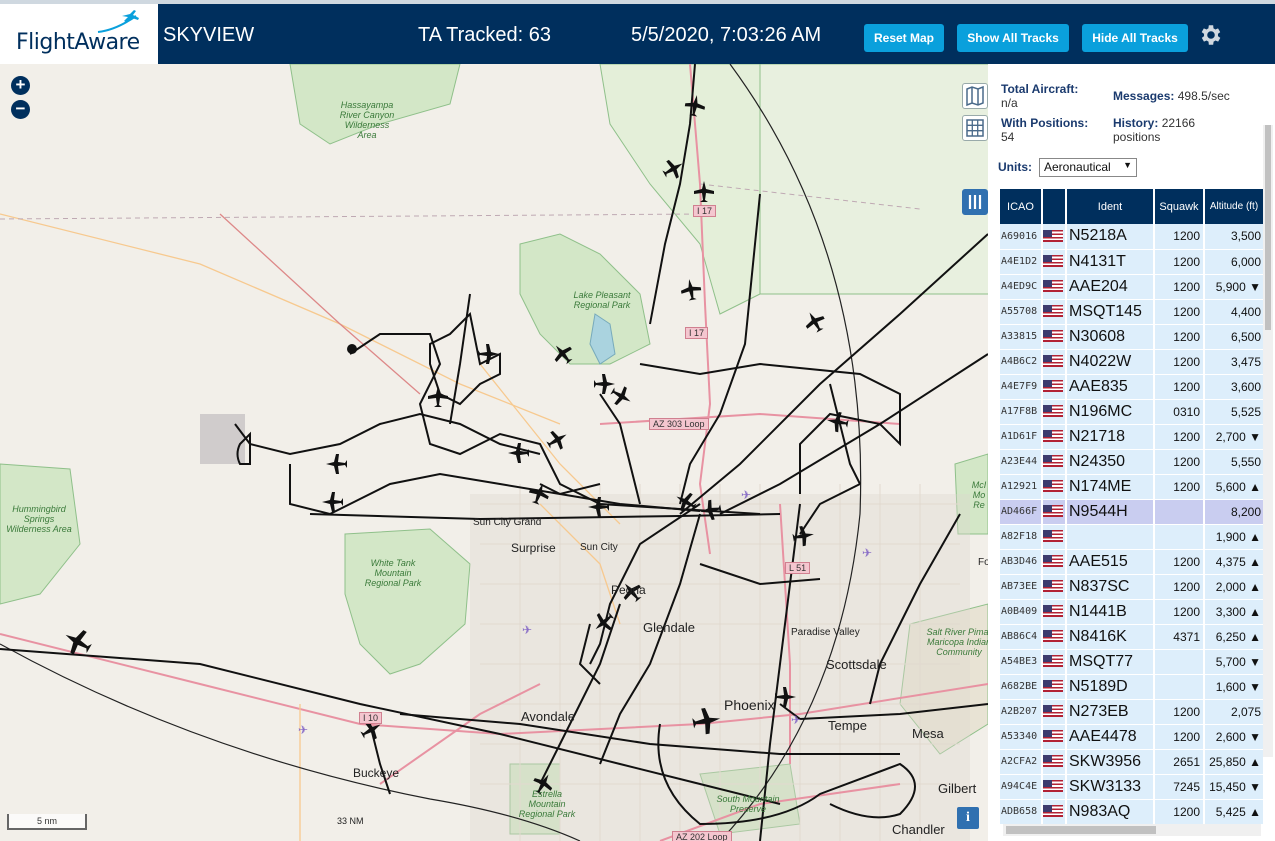 This screenshot has width=1275, height=841. What do you see at coordinates (1110, 206) in the screenshot?
I see `col-ident: Ident` at bounding box center [1110, 206].